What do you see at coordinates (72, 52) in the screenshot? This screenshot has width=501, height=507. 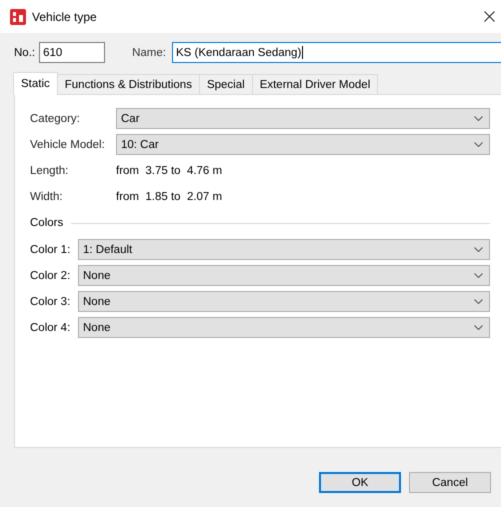 I see `number-field: 610` at bounding box center [72, 52].